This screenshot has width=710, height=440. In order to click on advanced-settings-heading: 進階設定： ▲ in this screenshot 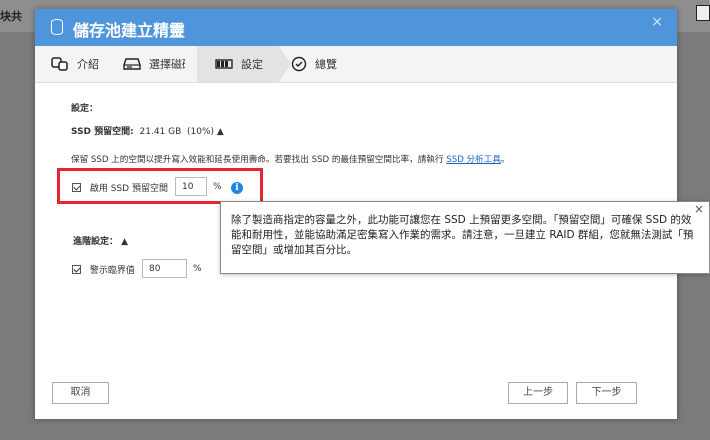, I will do `click(100, 240)`.